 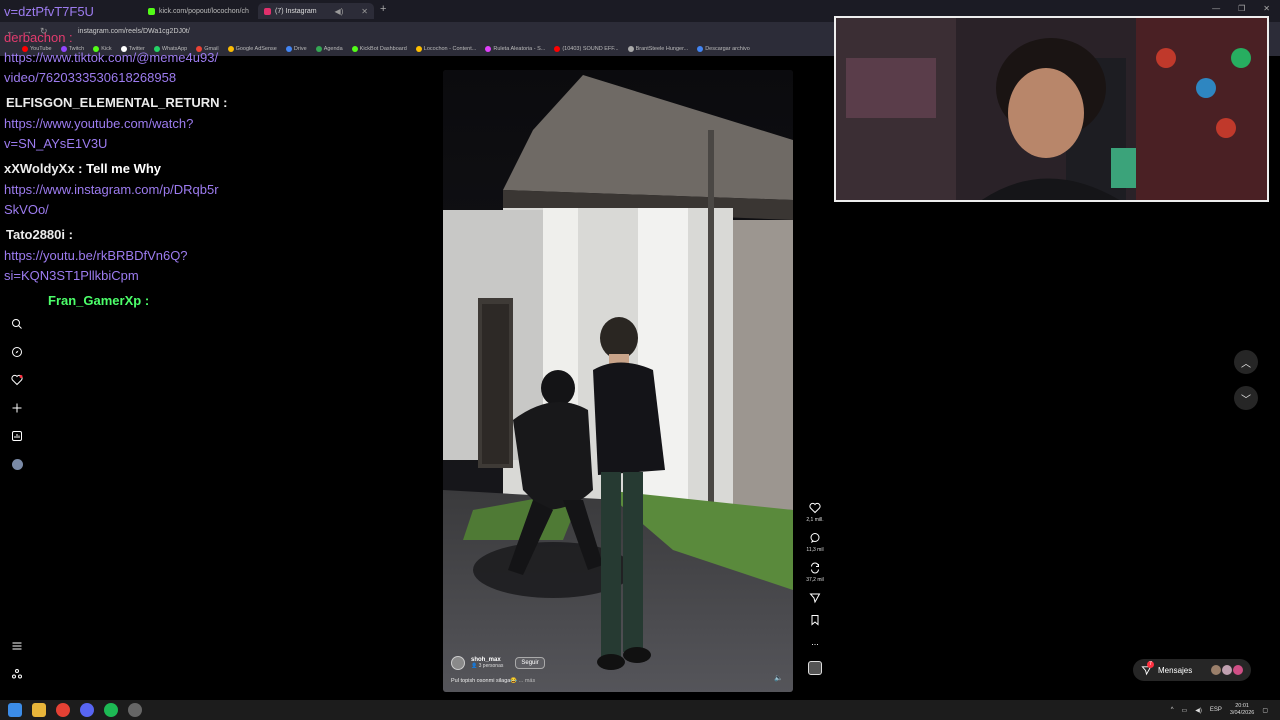 I want to click on chat-link: https://www.tiktok.com/@meme4u93/, so click(x=111, y=57).